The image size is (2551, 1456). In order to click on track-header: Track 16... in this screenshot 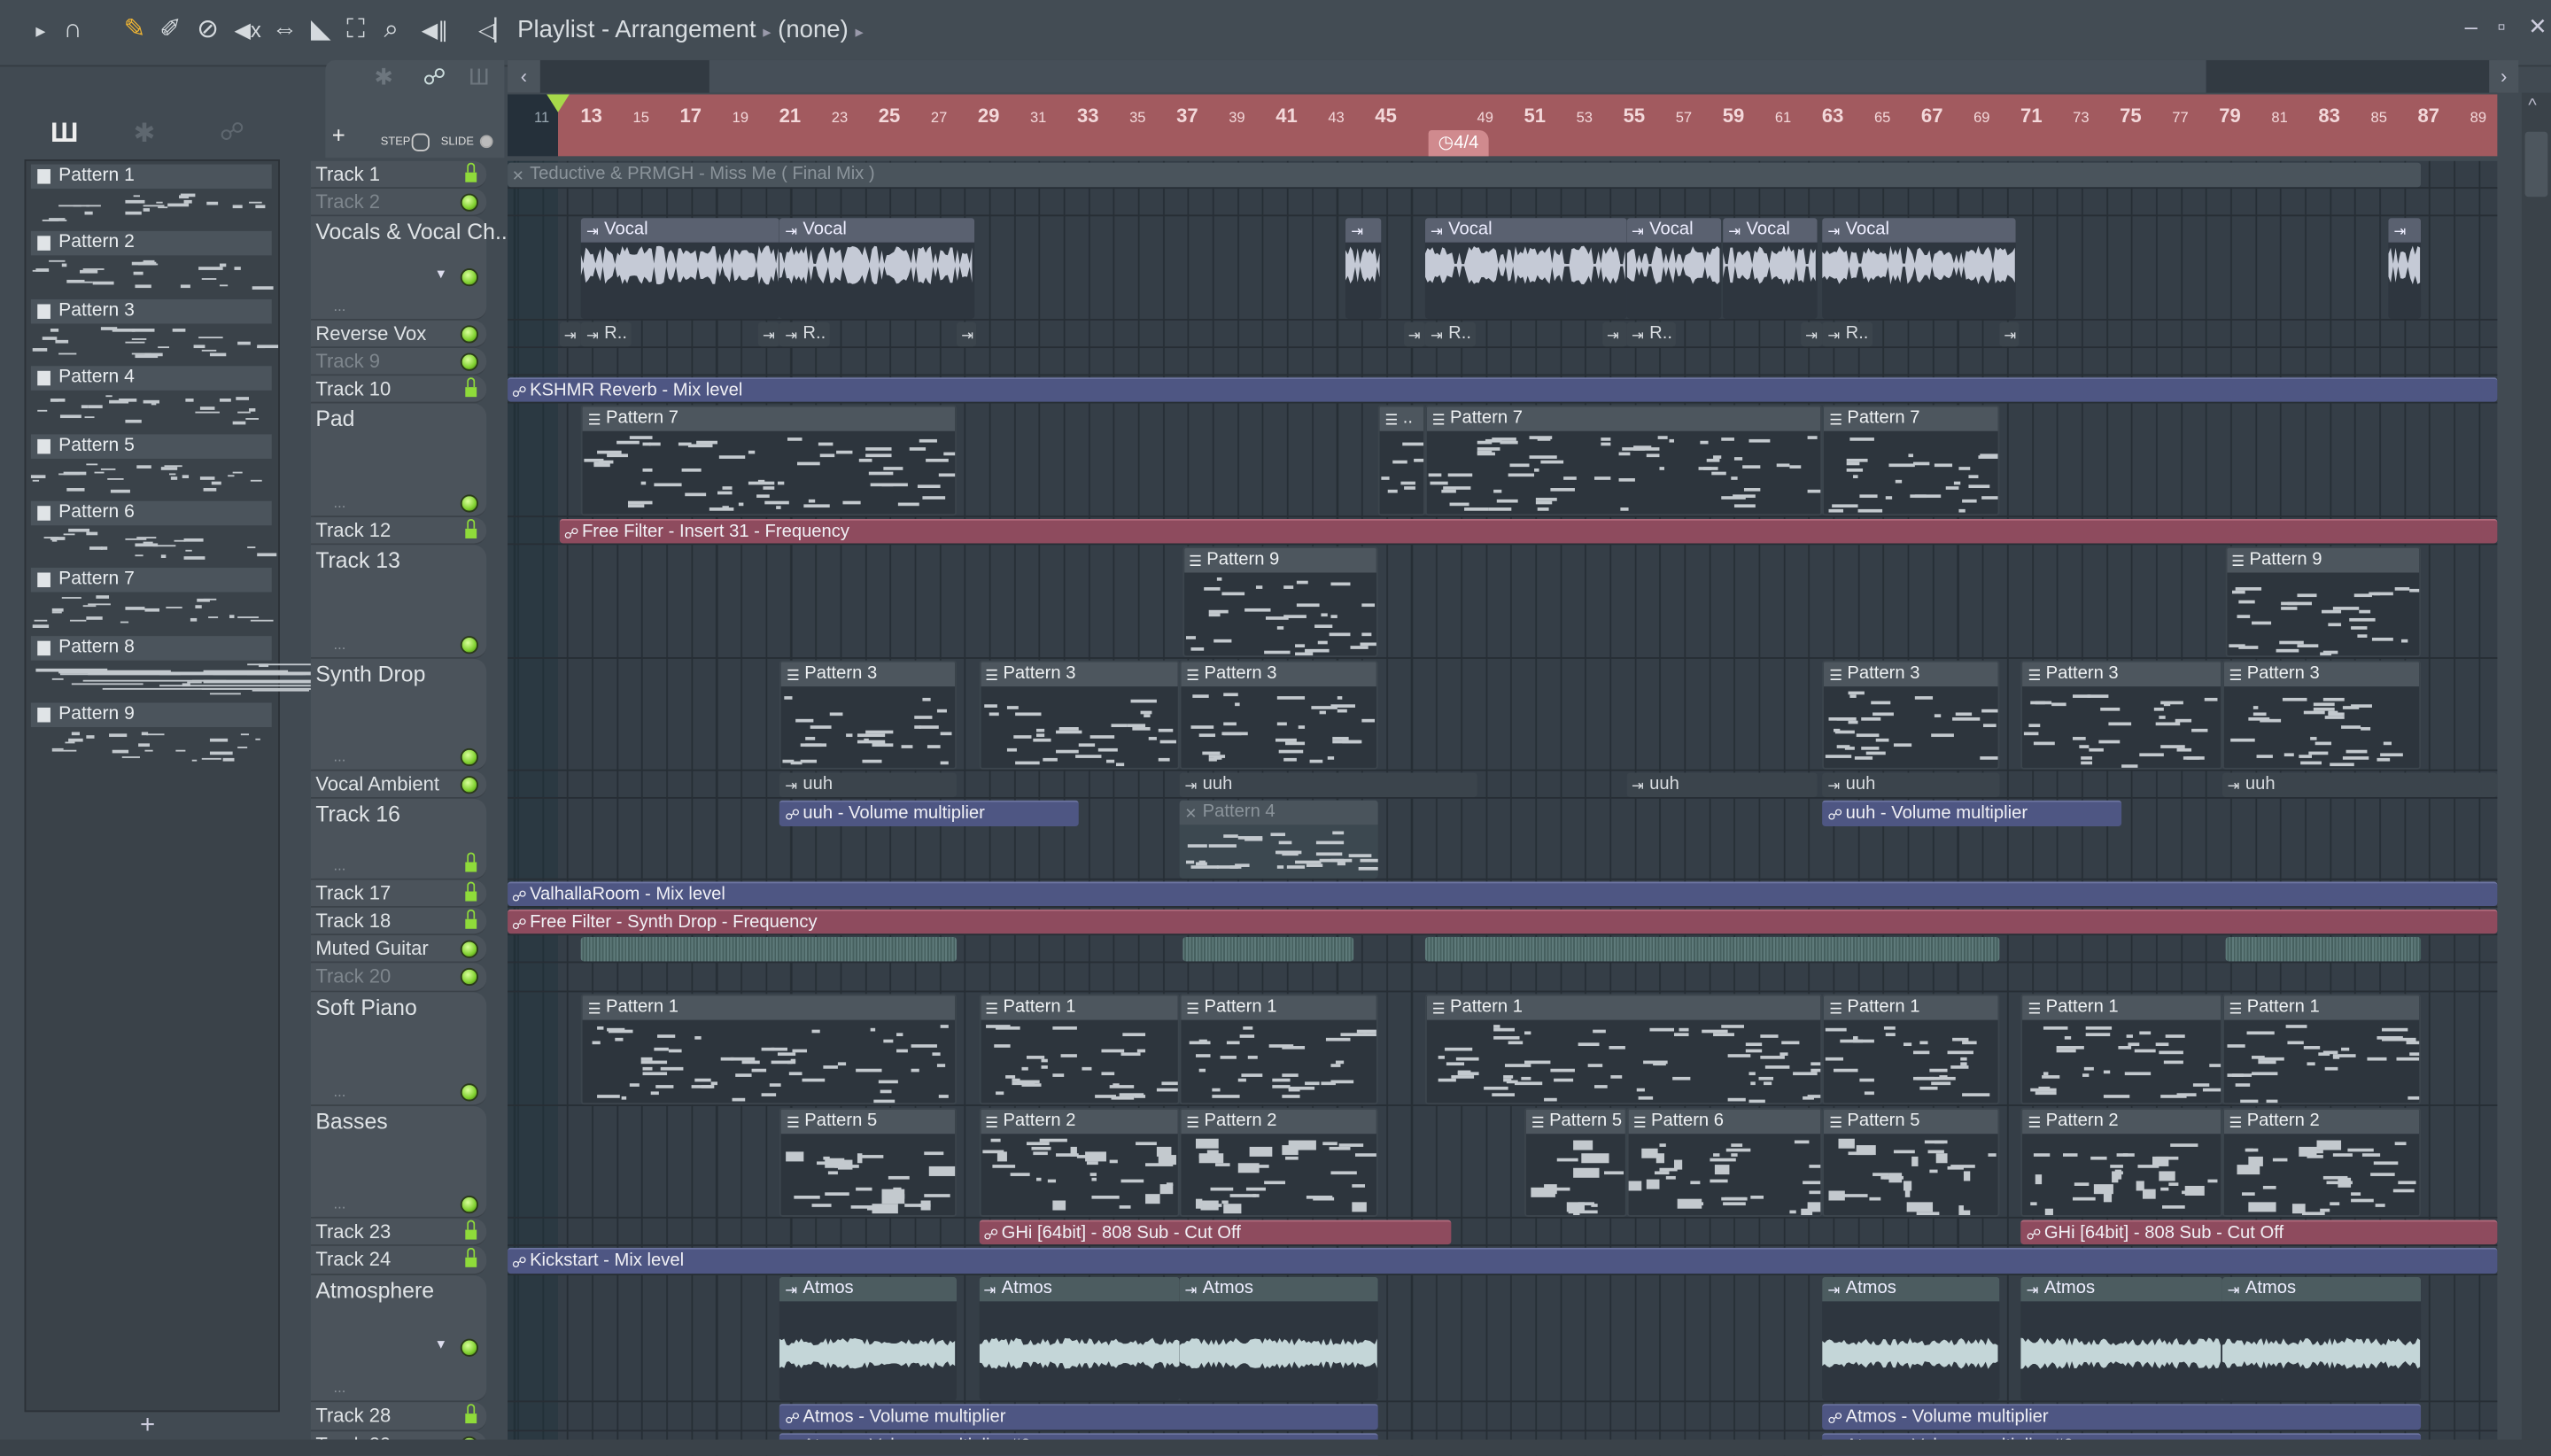, I will do `click(398, 839)`.